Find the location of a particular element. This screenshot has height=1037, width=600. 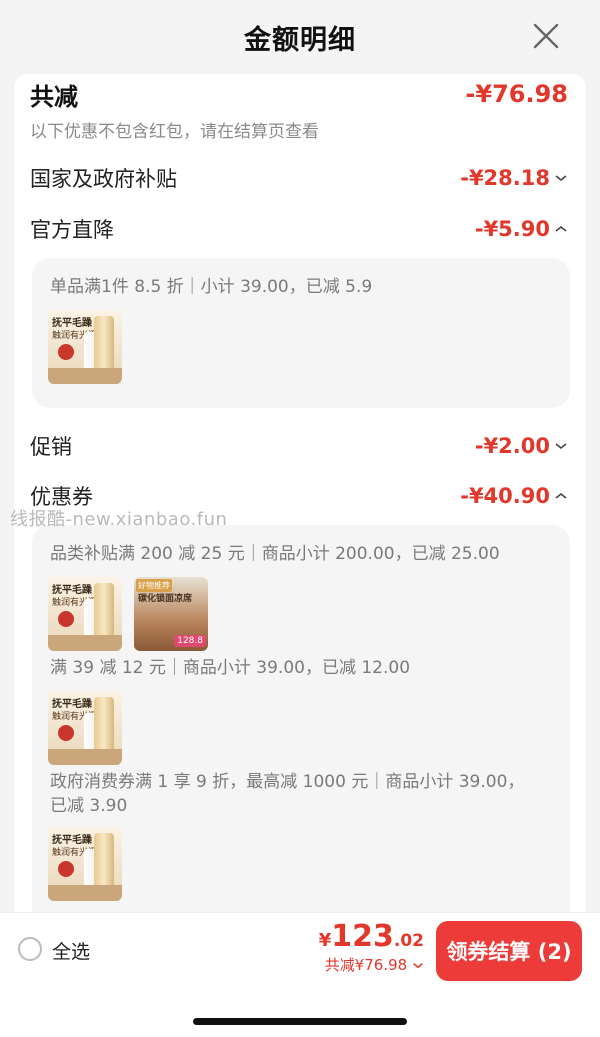

sheet-title: 金额明细 is located at coordinates (300, 40).